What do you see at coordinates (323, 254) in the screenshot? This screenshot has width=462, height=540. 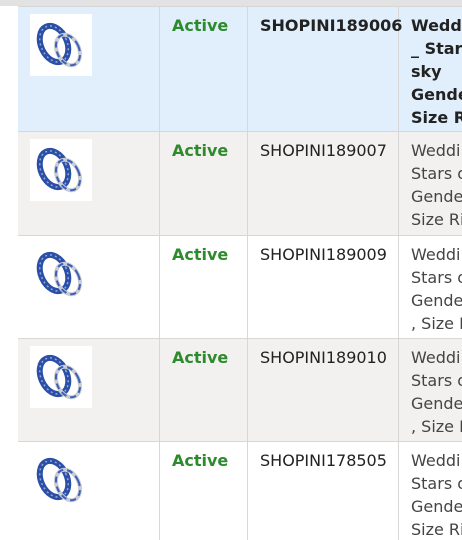 I see `sku-text: SHOPINI189009` at bounding box center [323, 254].